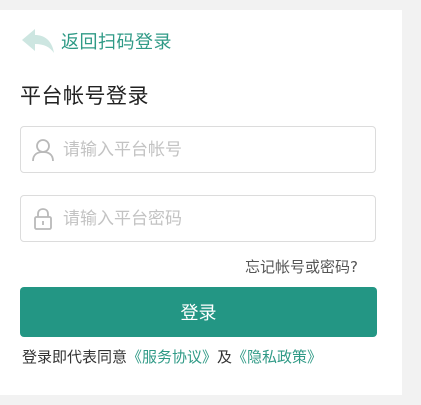  What do you see at coordinates (219, 218) in the screenshot?
I see `password-input` at bounding box center [219, 218].